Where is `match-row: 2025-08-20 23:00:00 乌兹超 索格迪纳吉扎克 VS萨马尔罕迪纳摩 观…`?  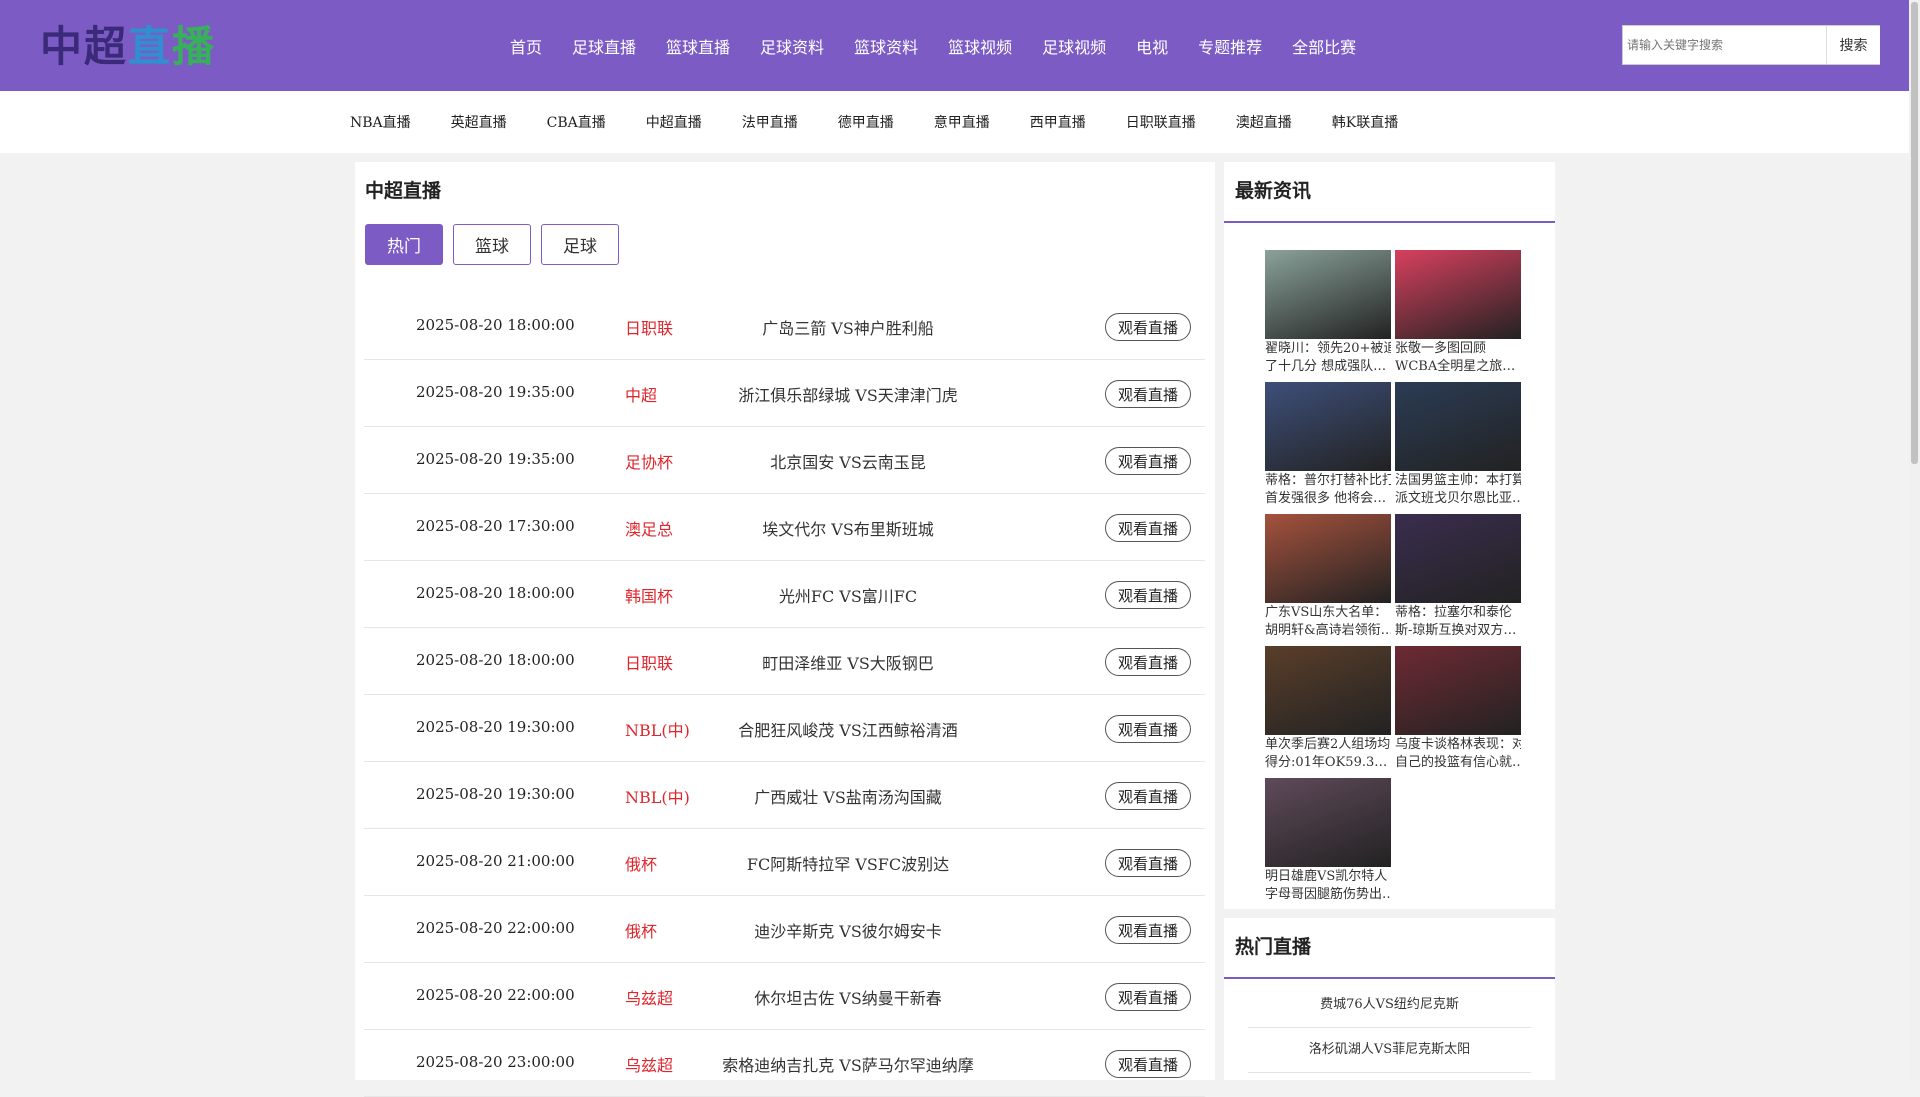 match-row: 2025-08-20 23:00:00 乌兹超 索格迪纳吉扎克 VS萨马尔罕迪纳摩 观… is located at coordinates (784, 1063).